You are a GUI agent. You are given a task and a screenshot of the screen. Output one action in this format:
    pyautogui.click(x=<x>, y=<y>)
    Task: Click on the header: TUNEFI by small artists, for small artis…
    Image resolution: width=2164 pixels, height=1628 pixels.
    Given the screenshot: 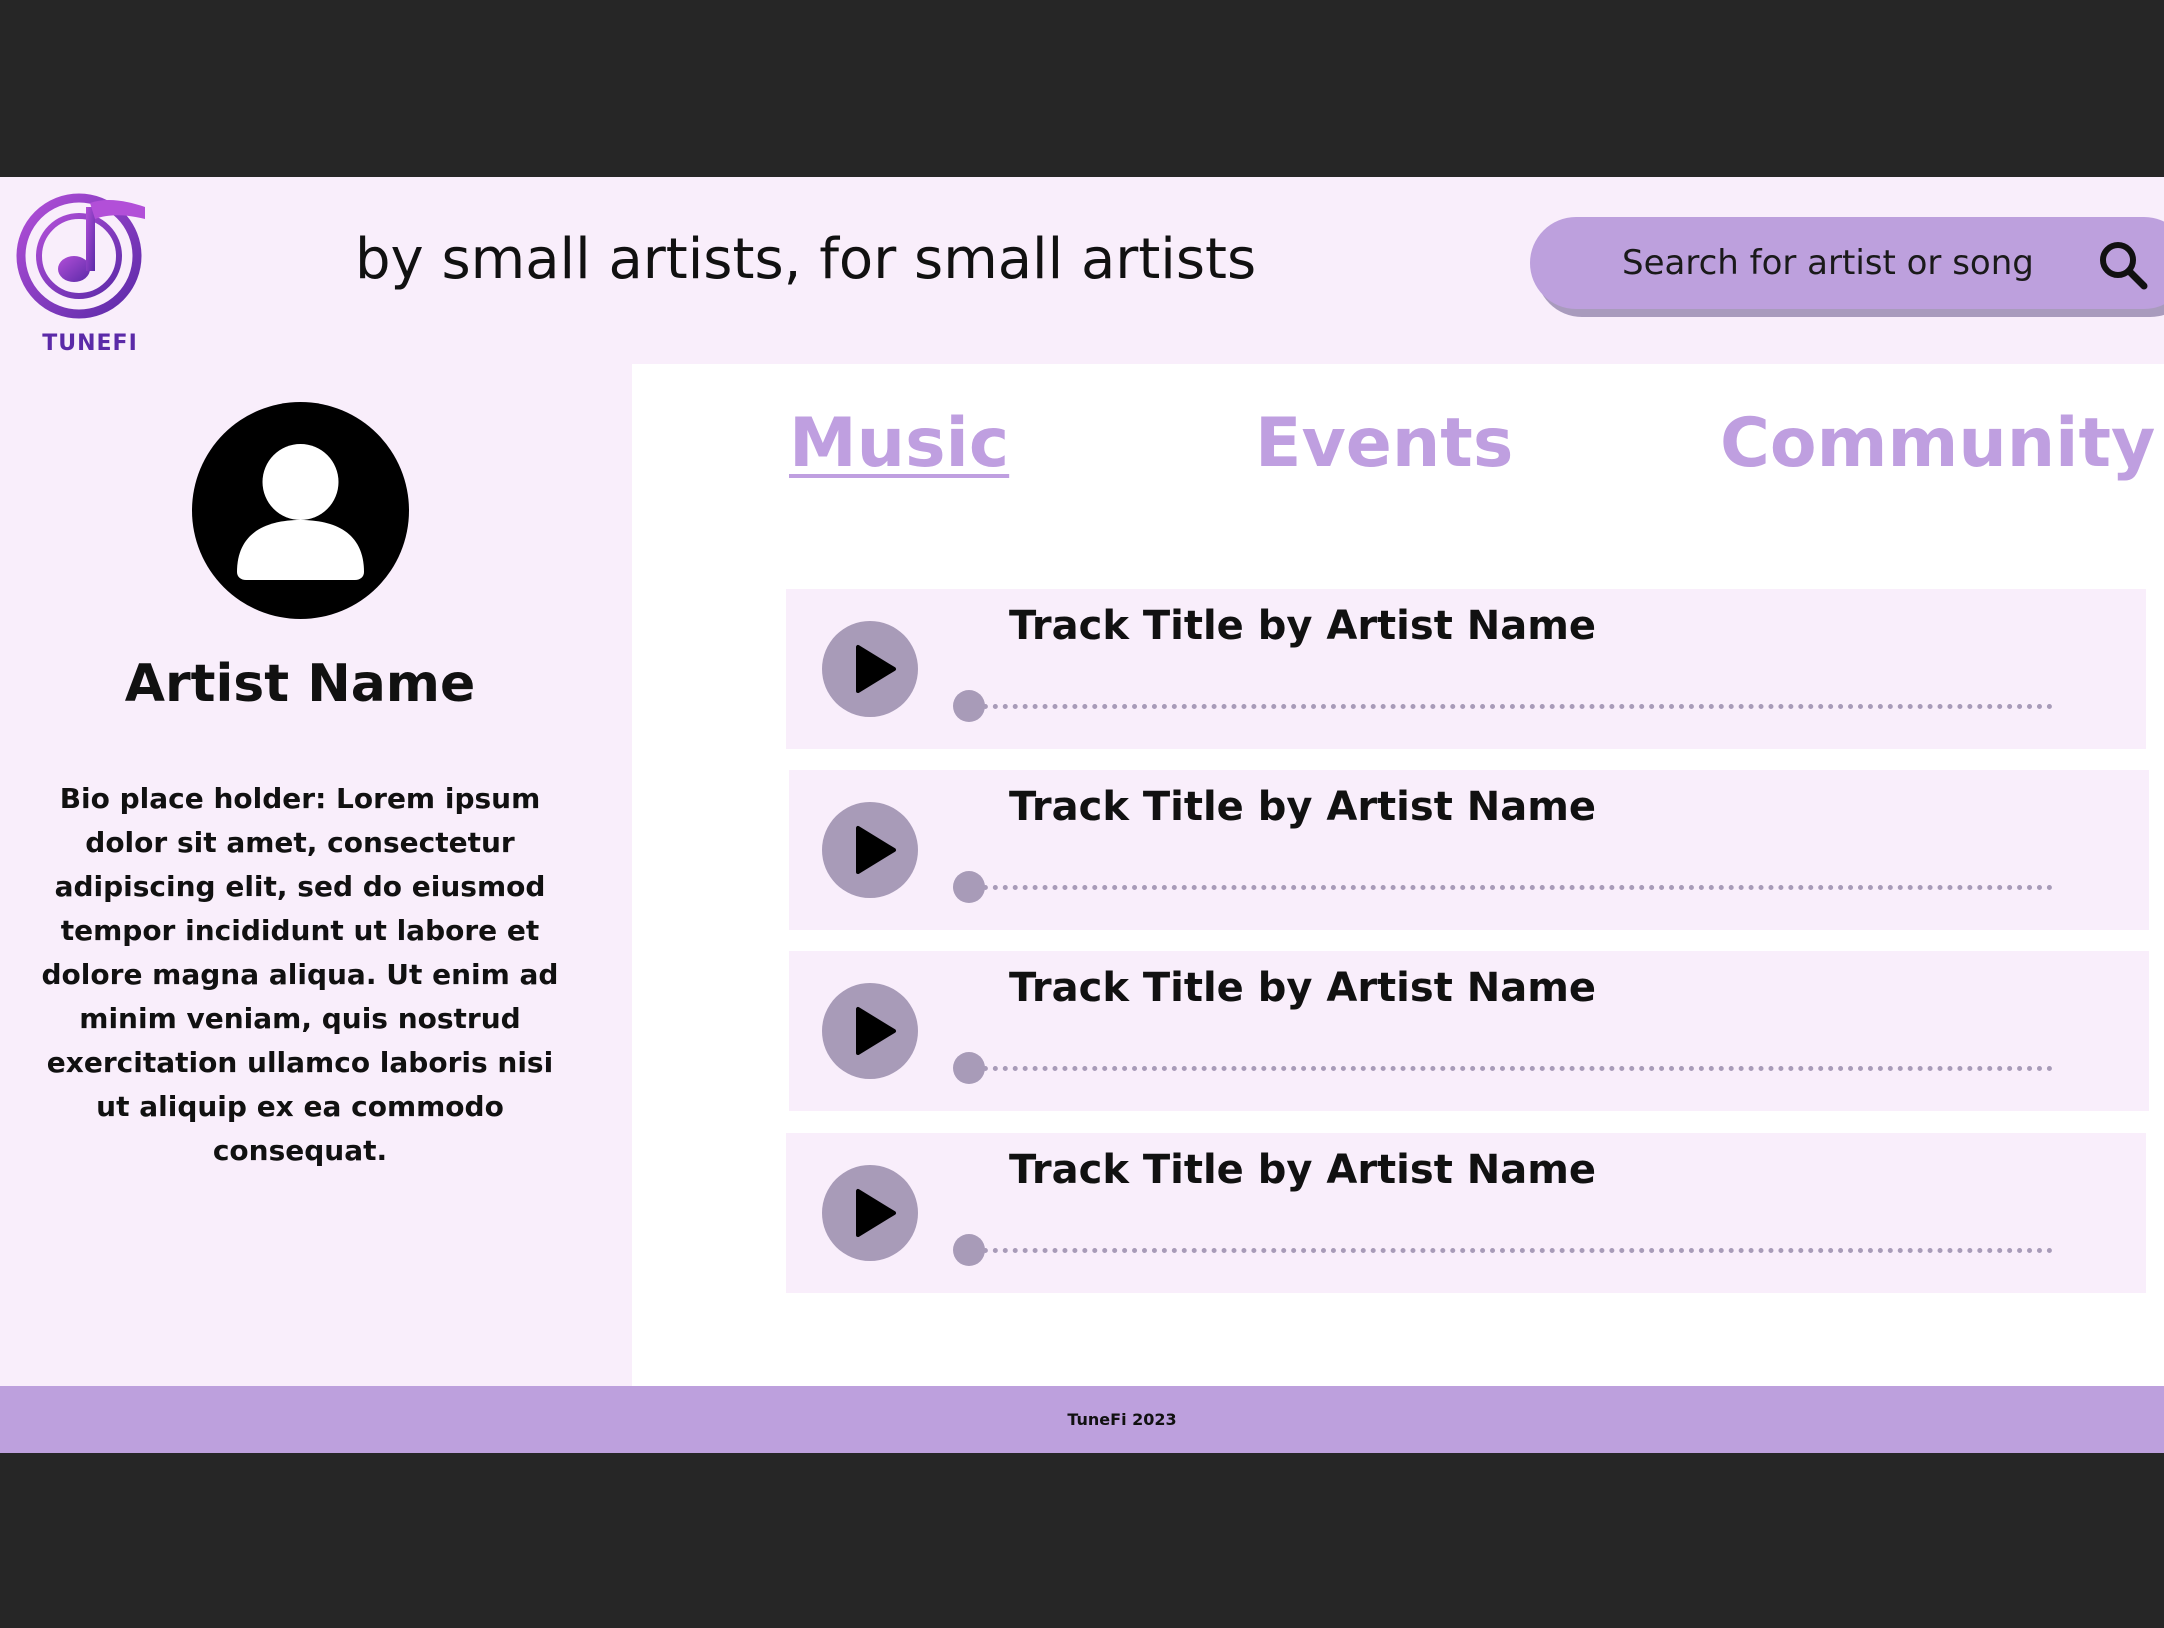 What is the action you would take?
    pyautogui.click(x=1082, y=270)
    